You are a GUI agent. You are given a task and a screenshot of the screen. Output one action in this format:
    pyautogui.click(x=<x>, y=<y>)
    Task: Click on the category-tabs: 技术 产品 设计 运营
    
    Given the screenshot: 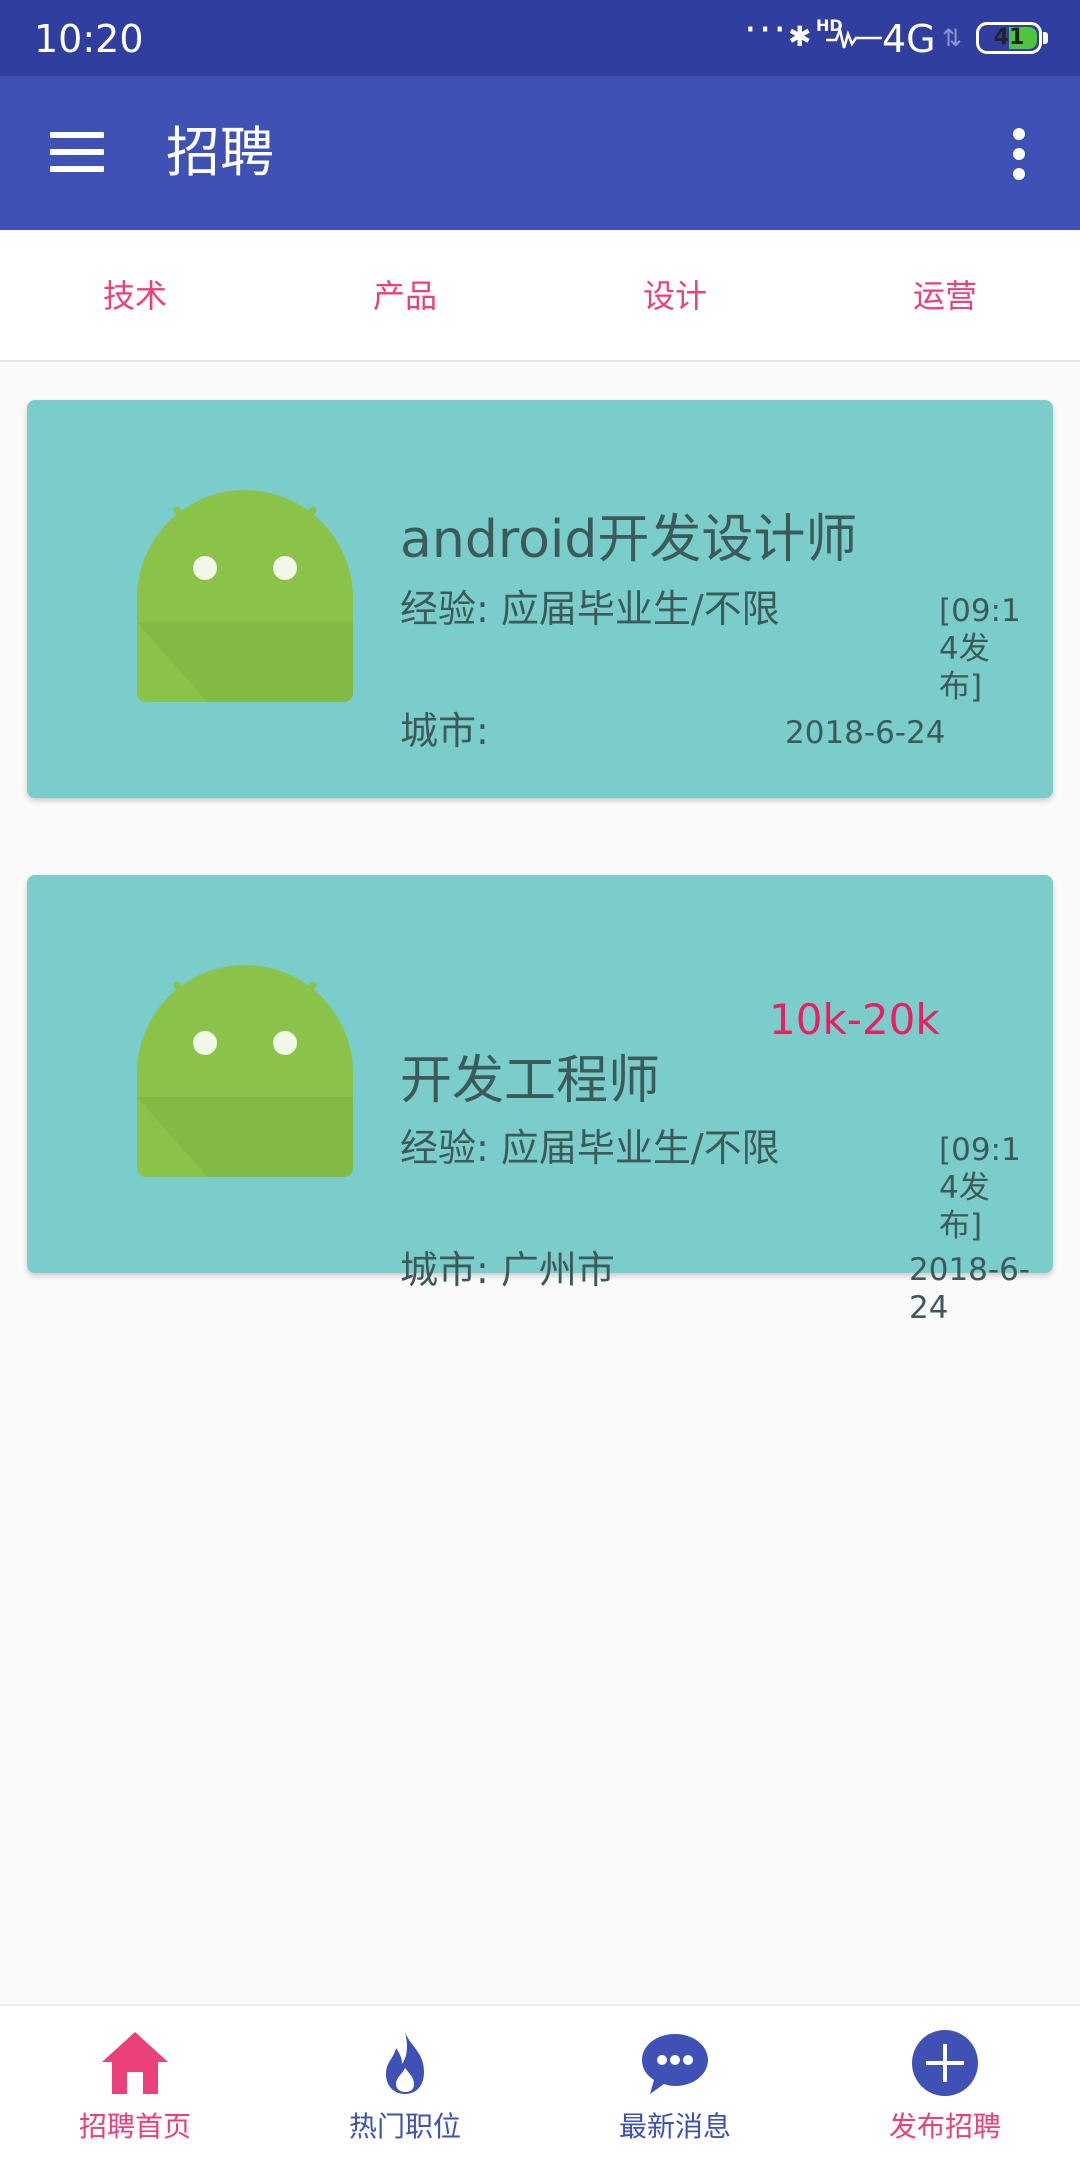 What is the action you would take?
    pyautogui.click(x=540, y=296)
    